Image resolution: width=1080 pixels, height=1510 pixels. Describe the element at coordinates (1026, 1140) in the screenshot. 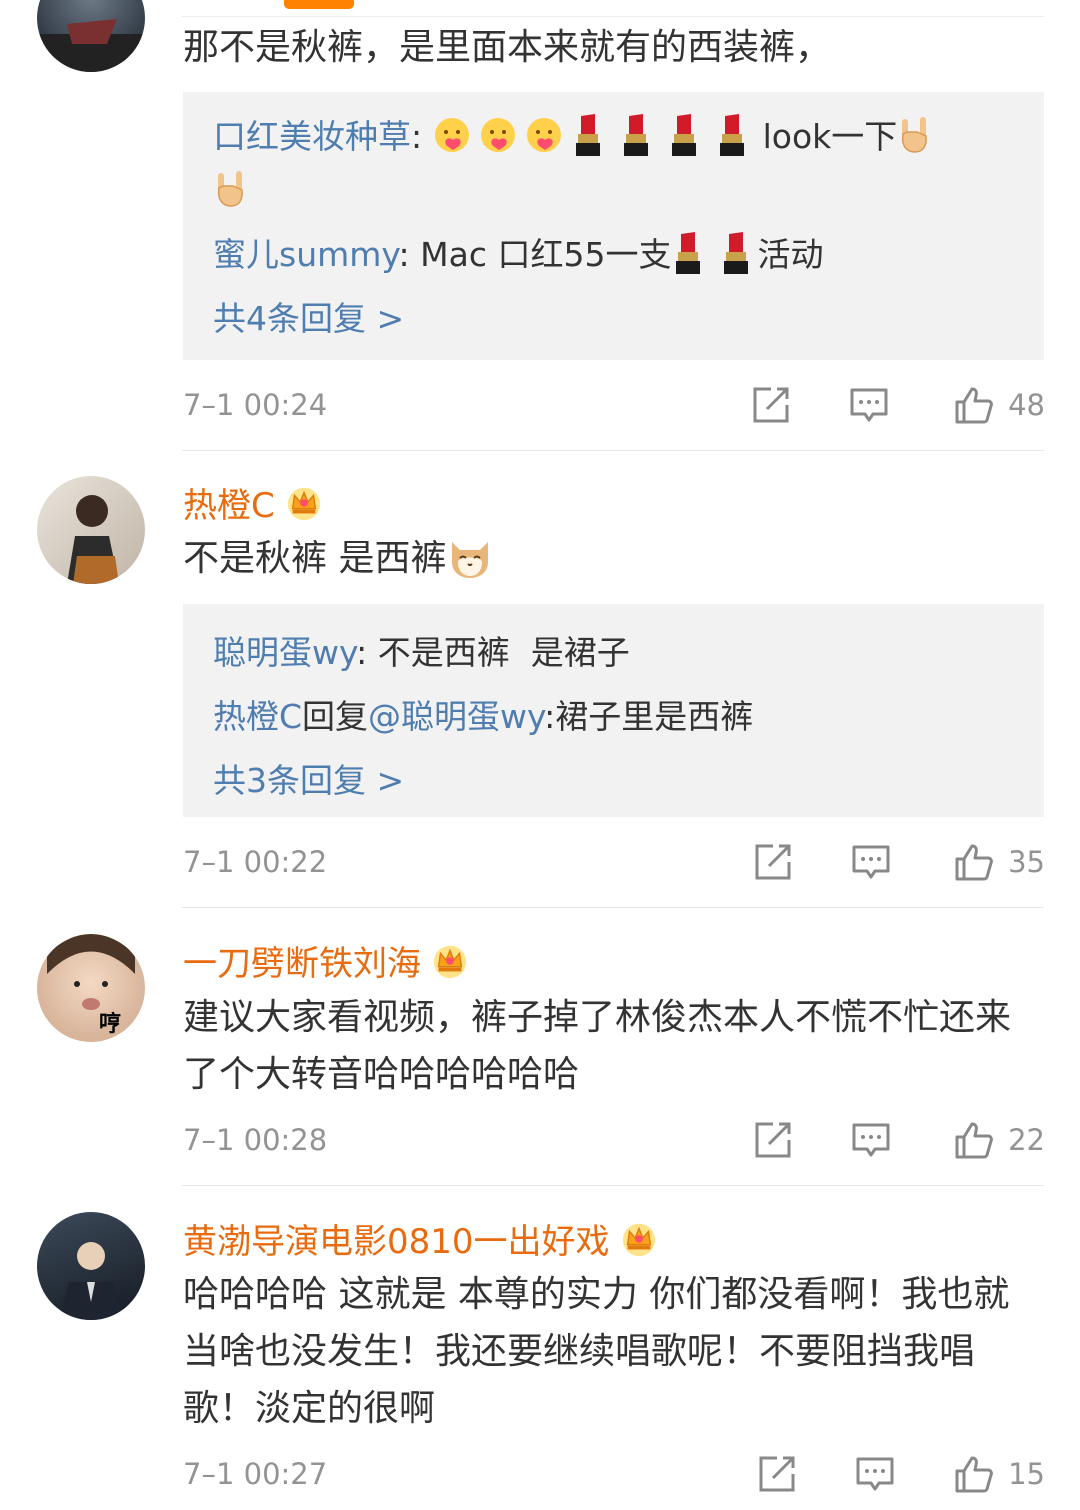

I see `like-count: 22` at that location.